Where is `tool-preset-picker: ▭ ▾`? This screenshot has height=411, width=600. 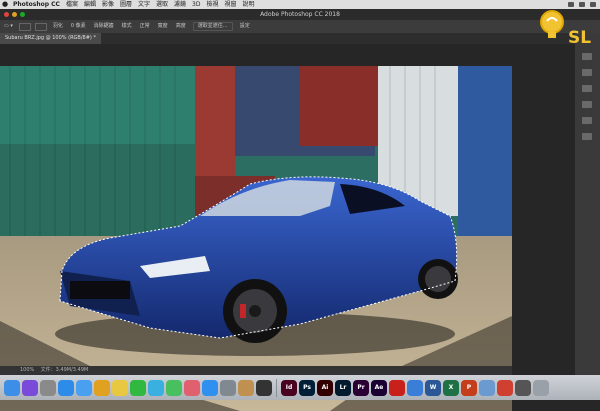
tool-preset-picker: ▭ ▾ is located at coordinates (8, 26).